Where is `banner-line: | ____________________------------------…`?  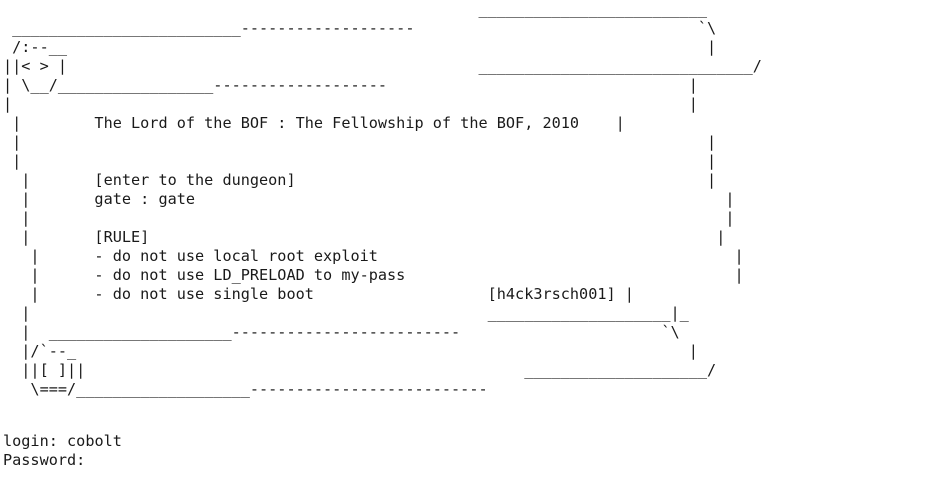 banner-line: | ____________________------------------… is located at coordinates (341, 332).